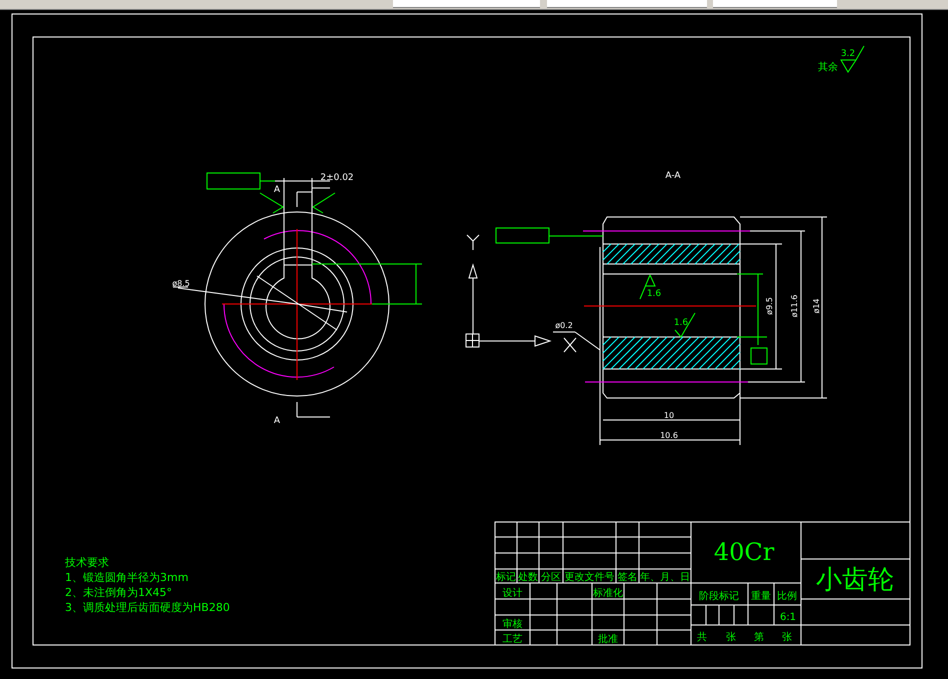  I want to click on section-title: A-A, so click(673, 176).